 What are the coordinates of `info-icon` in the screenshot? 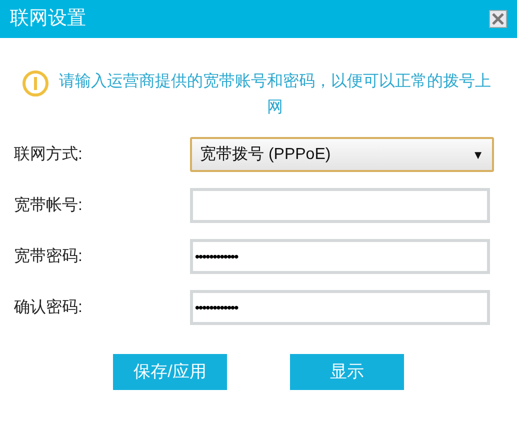 It's located at (35, 83).